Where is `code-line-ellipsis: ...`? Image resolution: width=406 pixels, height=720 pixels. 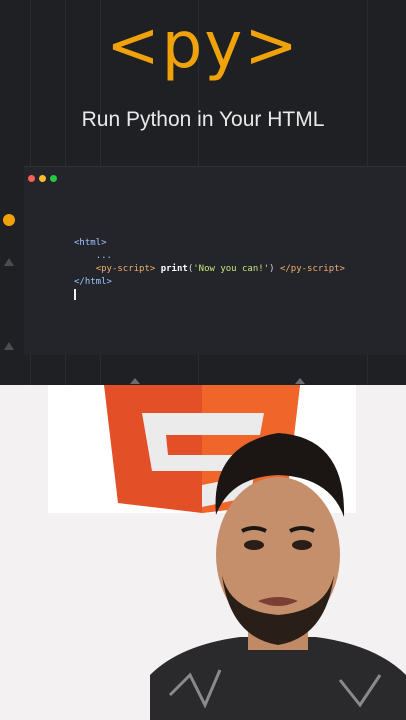
code-line-ellipsis: ... is located at coordinates (103, 256).